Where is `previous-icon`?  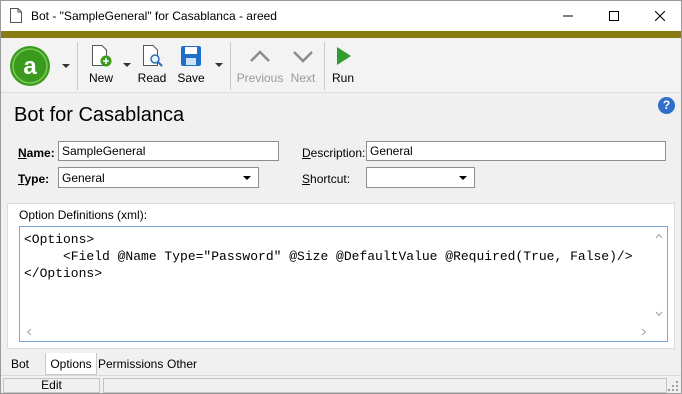 previous-icon is located at coordinates (260, 56).